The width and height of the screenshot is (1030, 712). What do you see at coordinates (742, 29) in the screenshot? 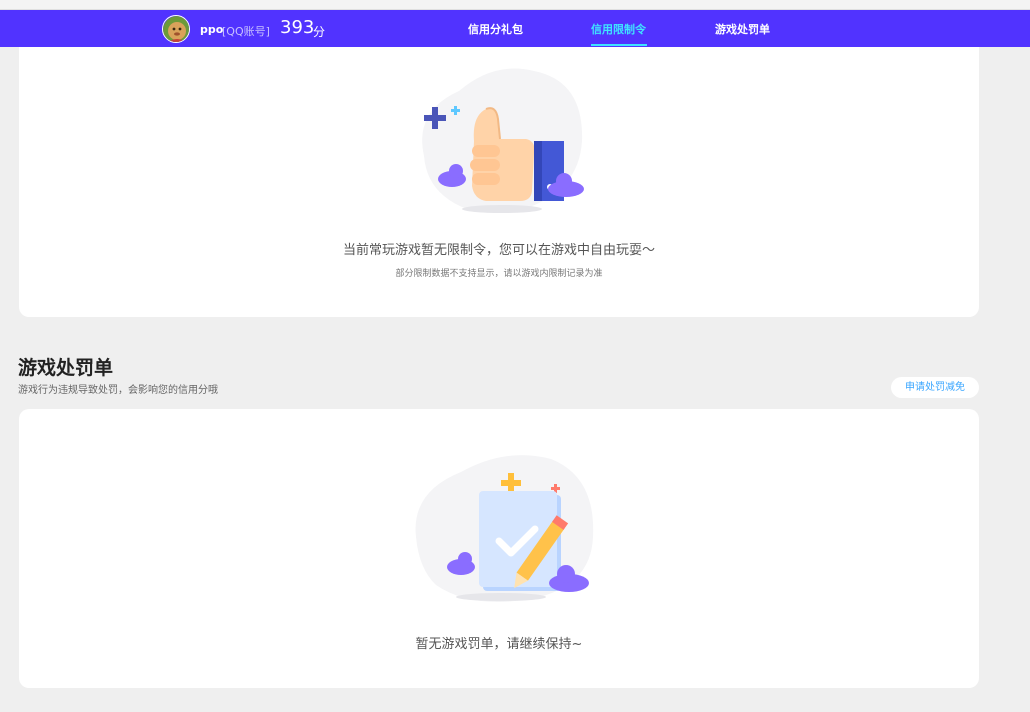
I see `tab-game-penalty: 游戏处罚单` at bounding box center [742, 29].